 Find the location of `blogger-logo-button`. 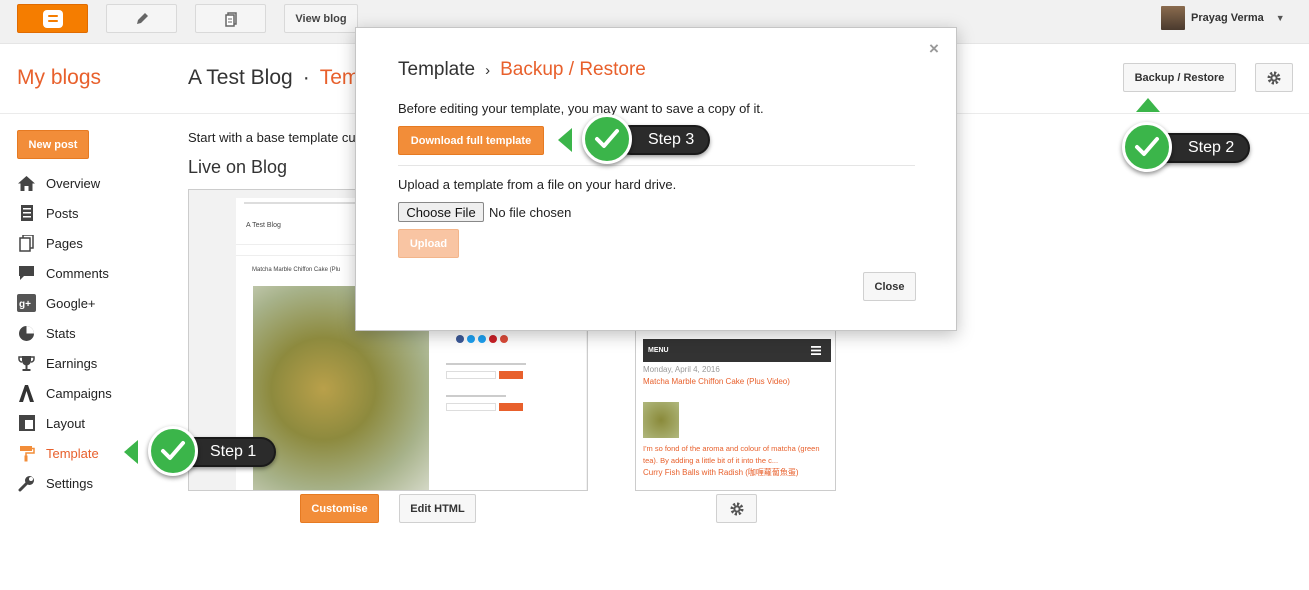

blogger-logo-button is located at coordinates (52, 18).